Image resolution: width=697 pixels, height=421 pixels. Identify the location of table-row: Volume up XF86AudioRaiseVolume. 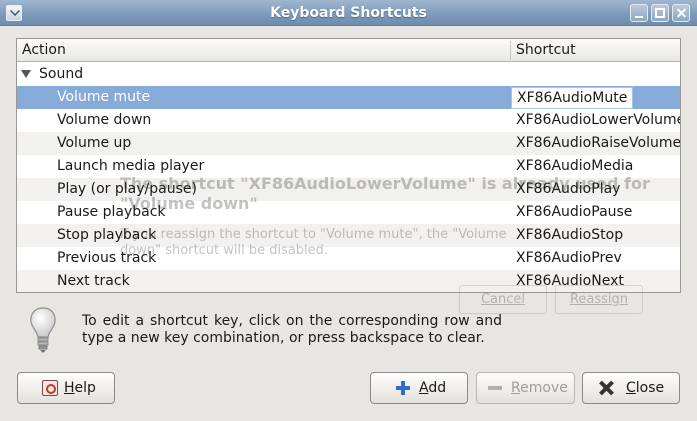
(348, 143).